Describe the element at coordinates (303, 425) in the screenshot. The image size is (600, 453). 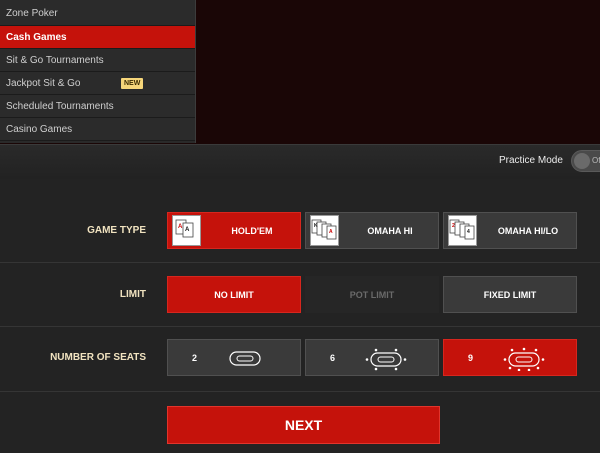
I see `next-button: NEXT` at that location.